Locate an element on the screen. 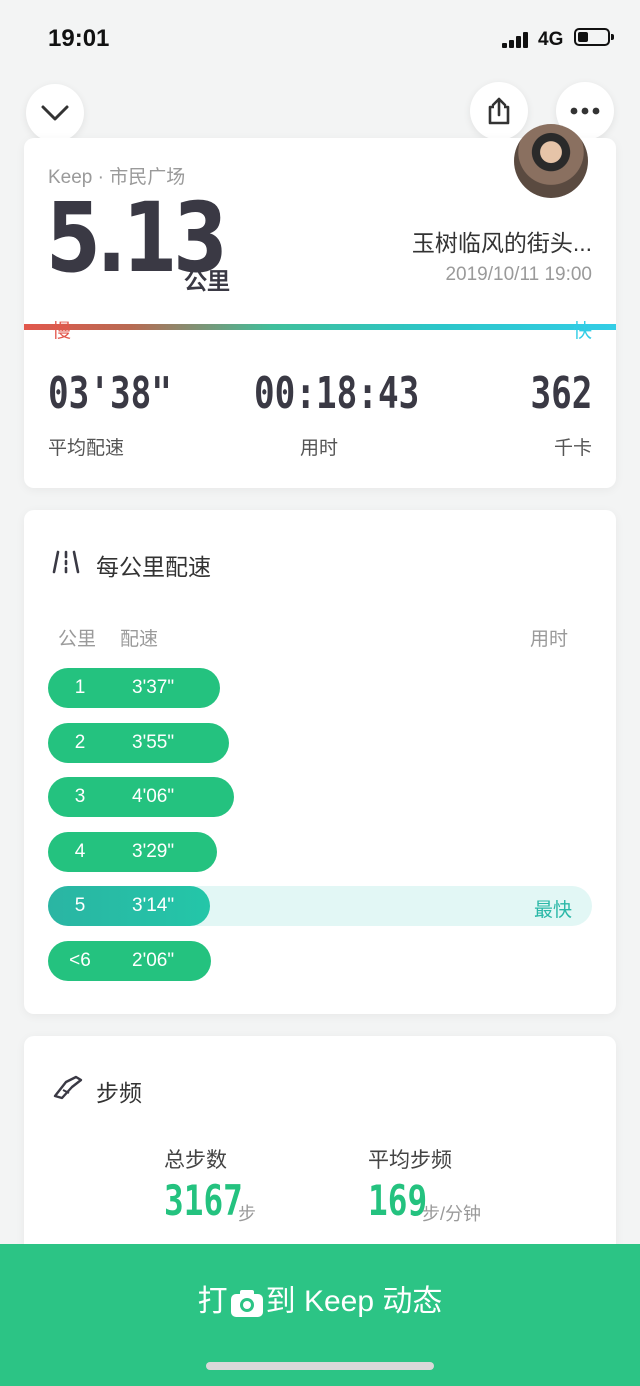  fastest-tag: 最快 is located at coordinates (552, 911).